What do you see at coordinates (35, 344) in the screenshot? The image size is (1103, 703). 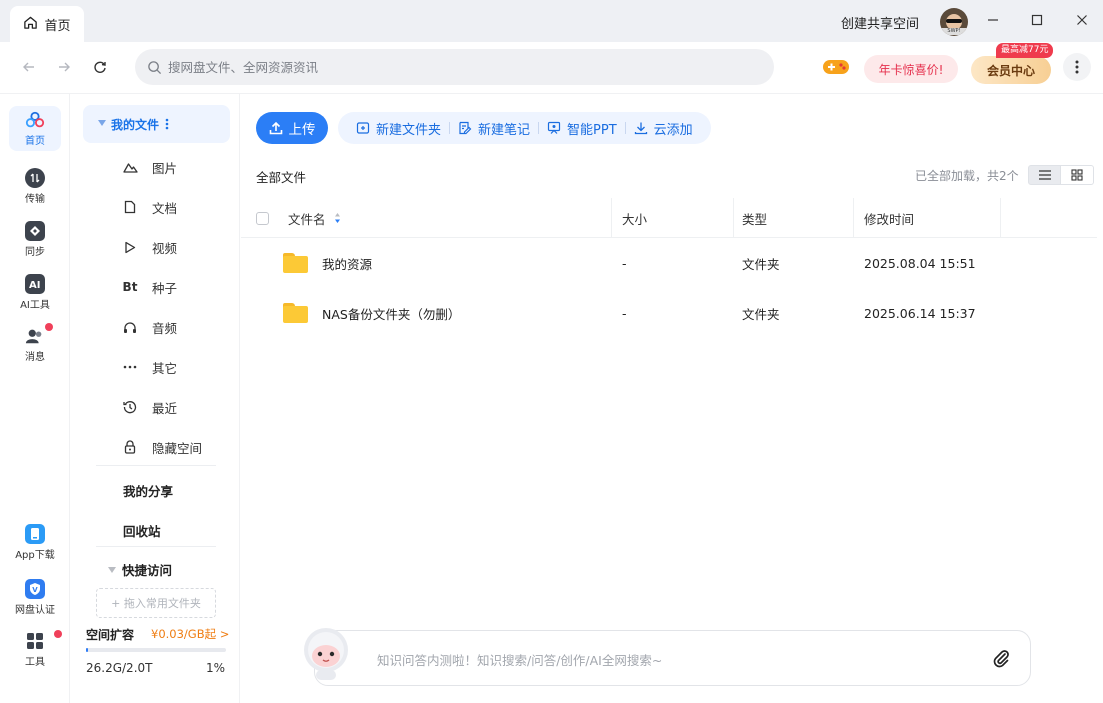 I see `rail-item-messages: 消息` at bounding box center [35, 344].